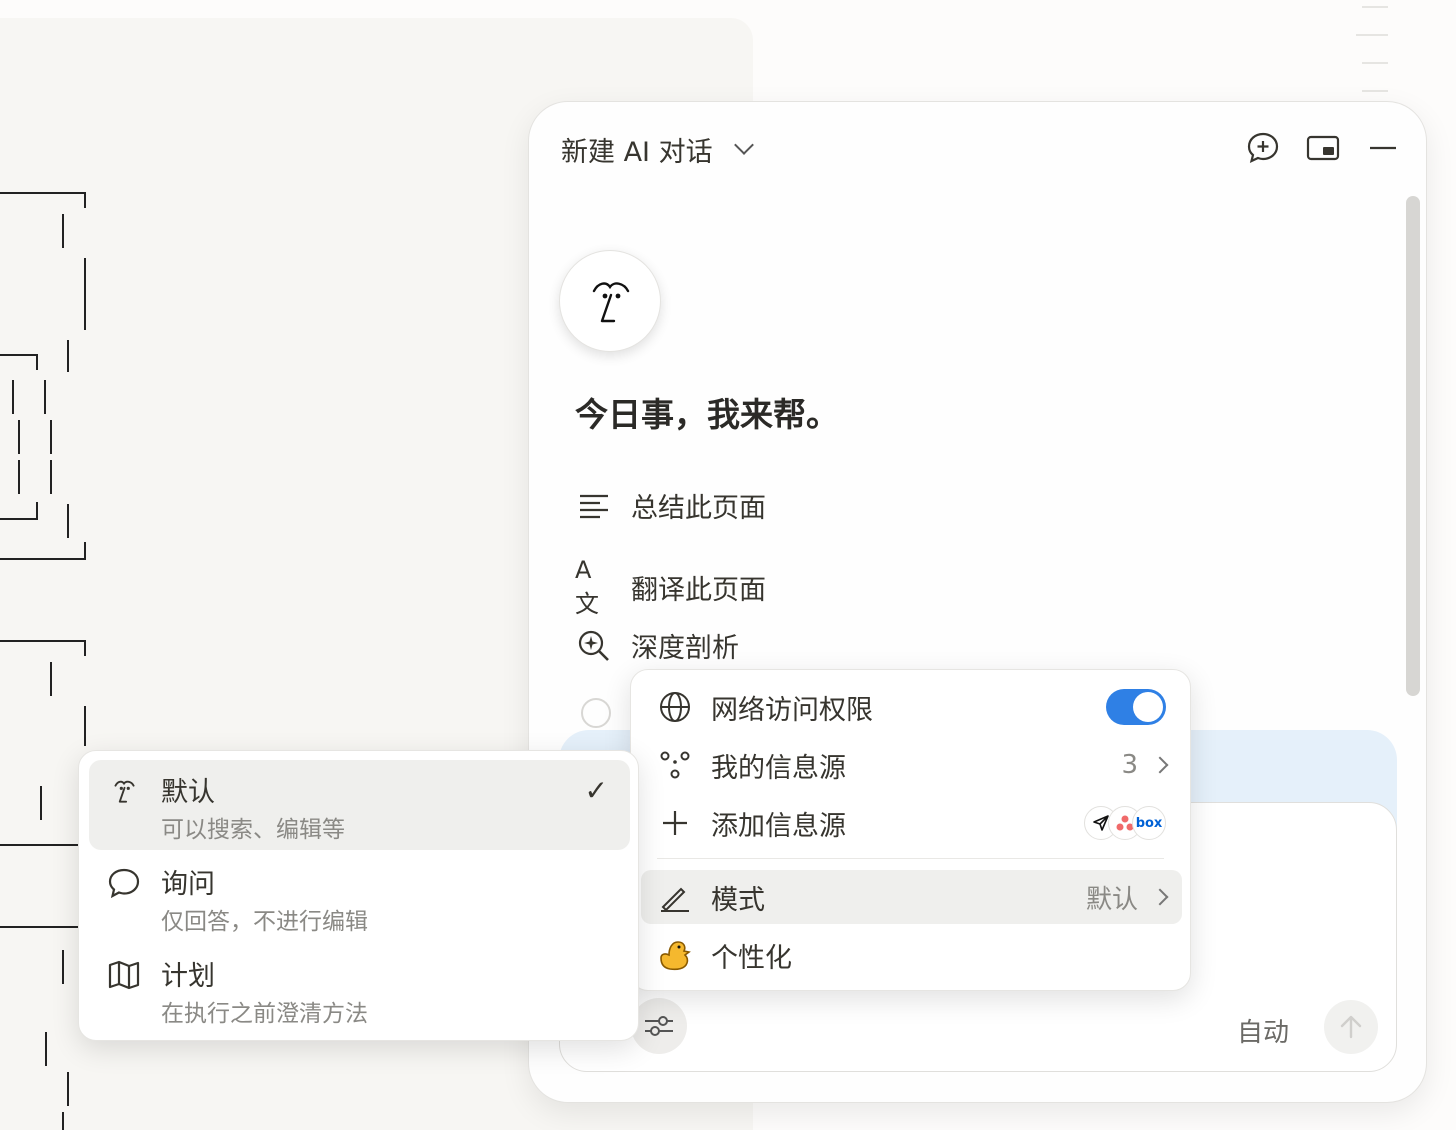 The width and height of the screenshot is (1456, 1130). Describe the element at coordinates (1263, 1030) in the screenshot. I see `model-selector: 自动` at that location.